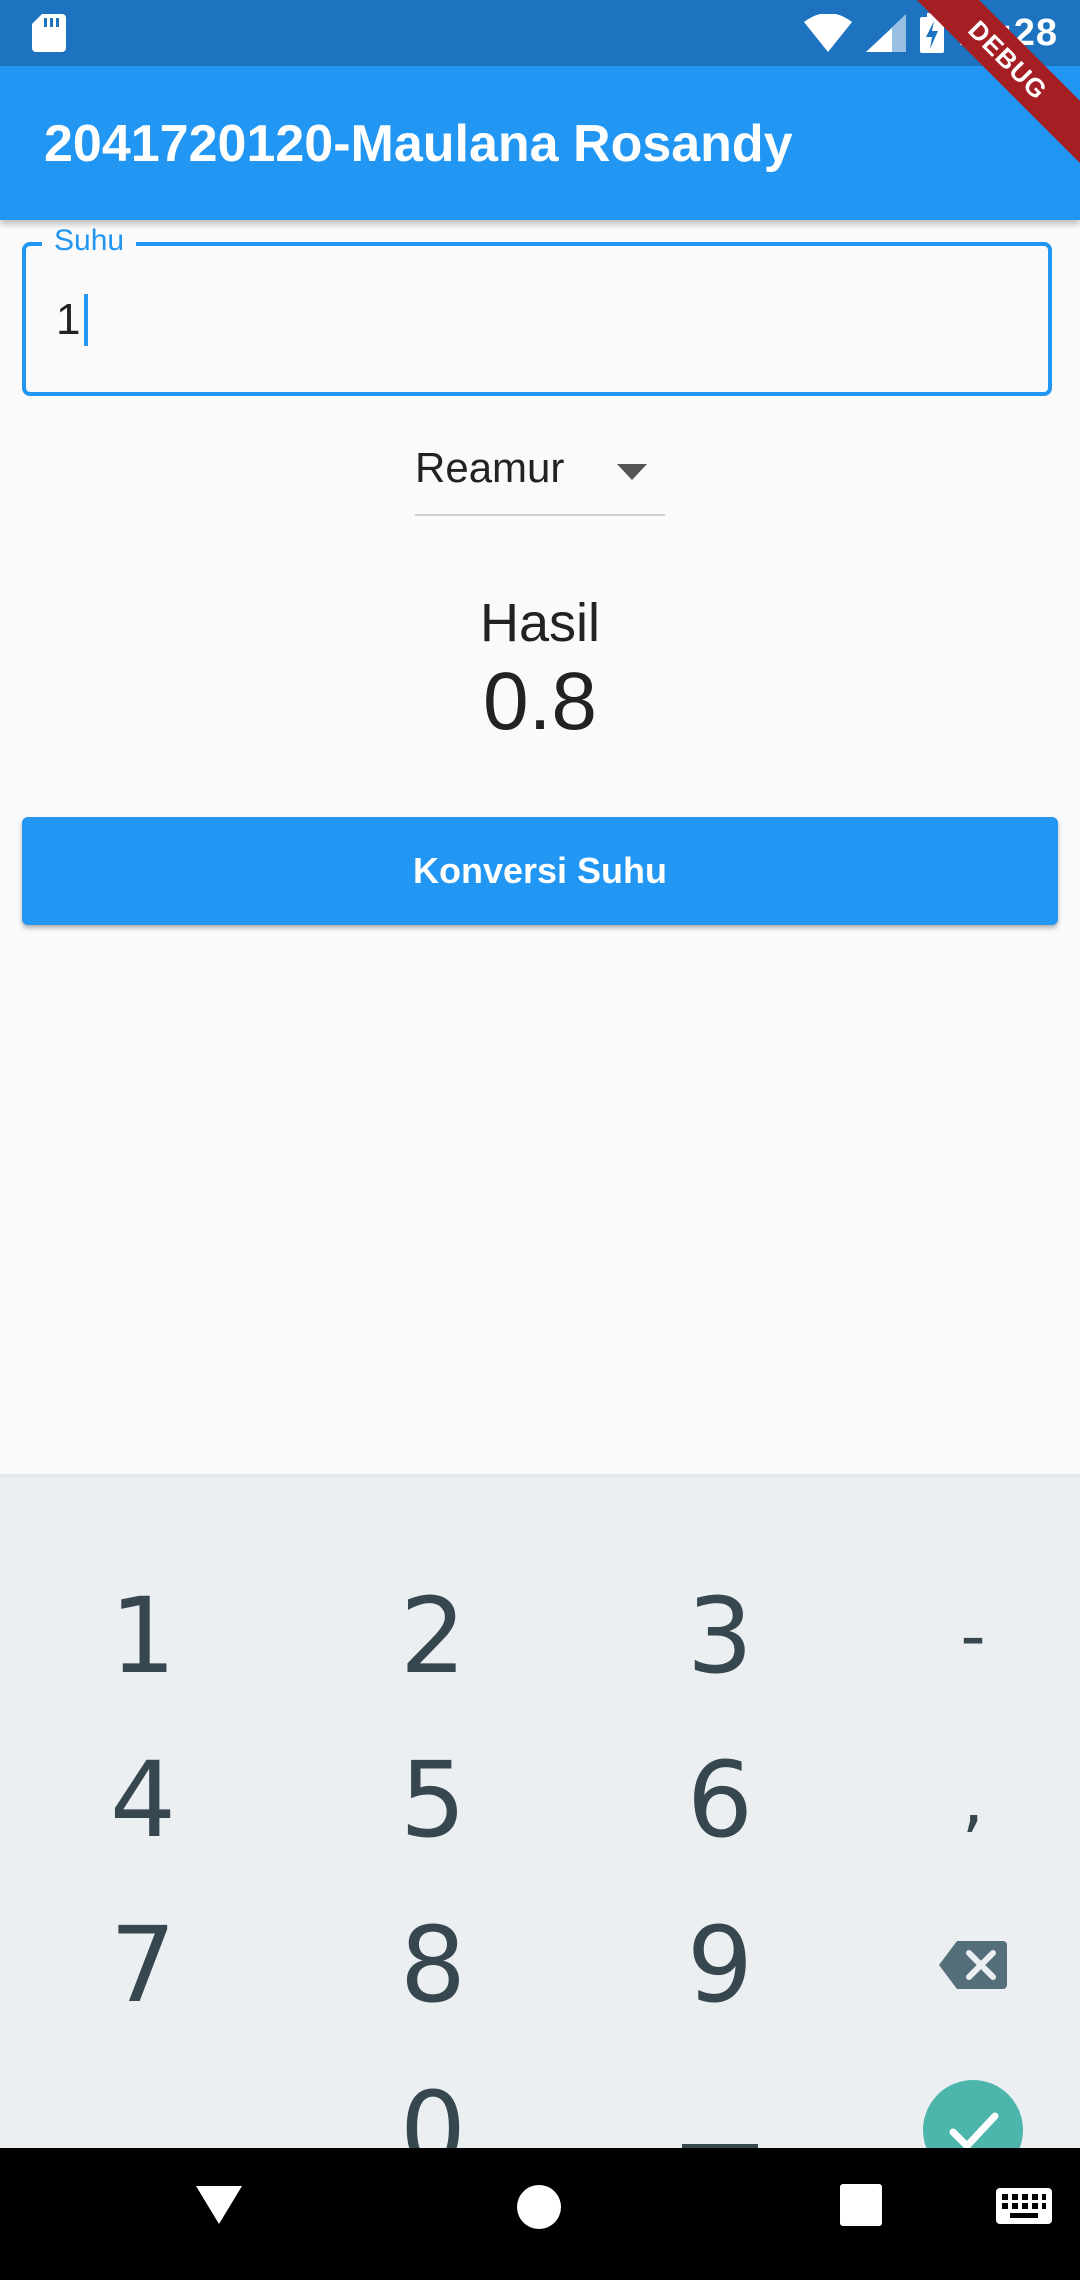  Describe the element at coordinates (143, 1965) in the screenshot. I see `key-7: 7` at that location.